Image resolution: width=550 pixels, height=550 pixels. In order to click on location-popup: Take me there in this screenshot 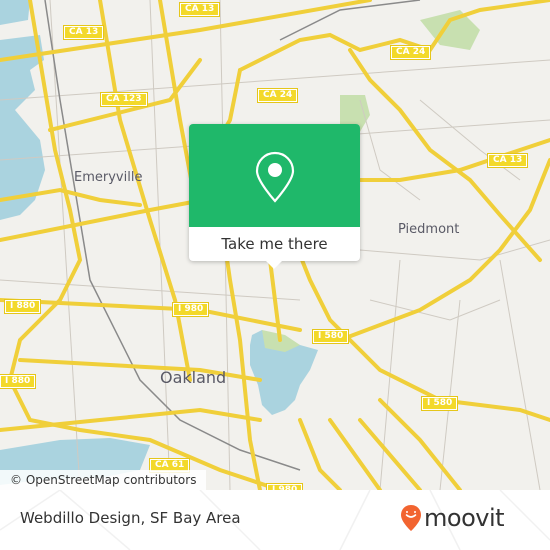, I will do `click(274, 196)`.